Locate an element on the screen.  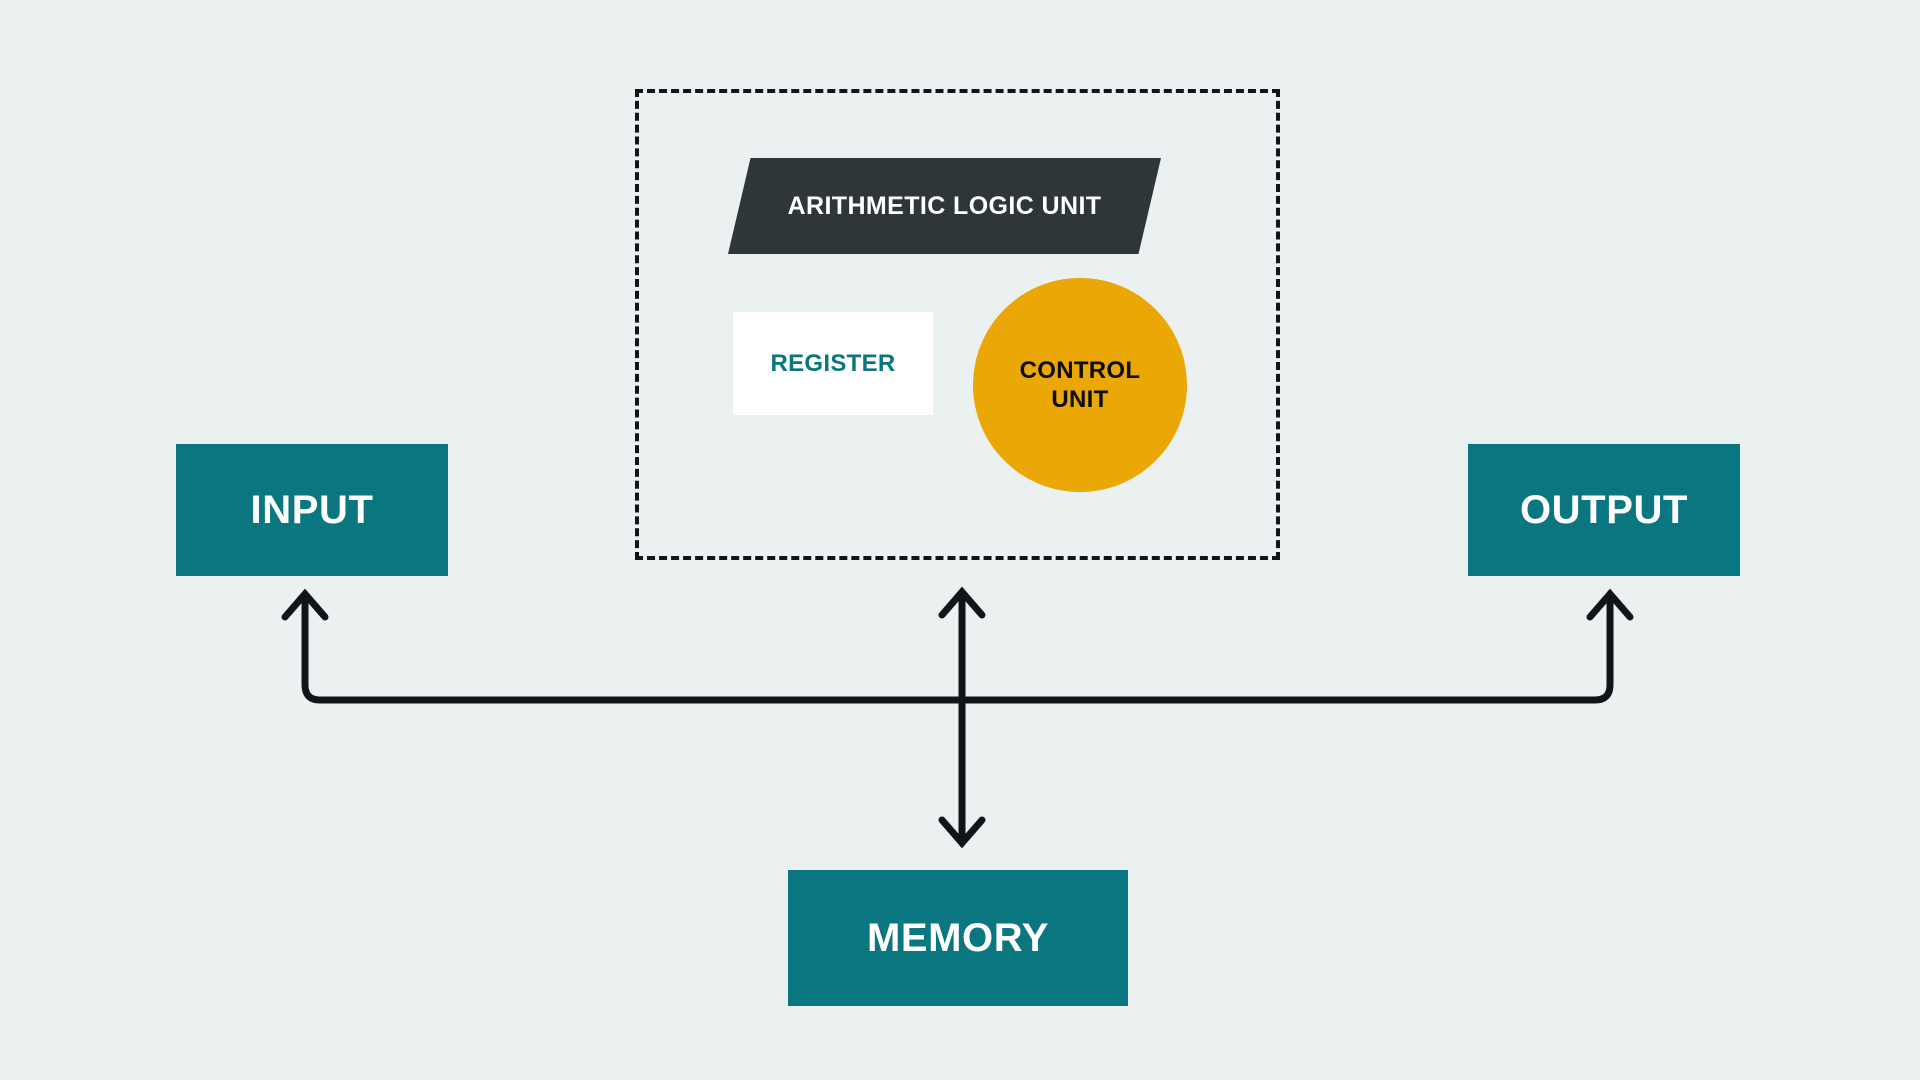
input-block: INPUT is located at coordinates (312, 510).